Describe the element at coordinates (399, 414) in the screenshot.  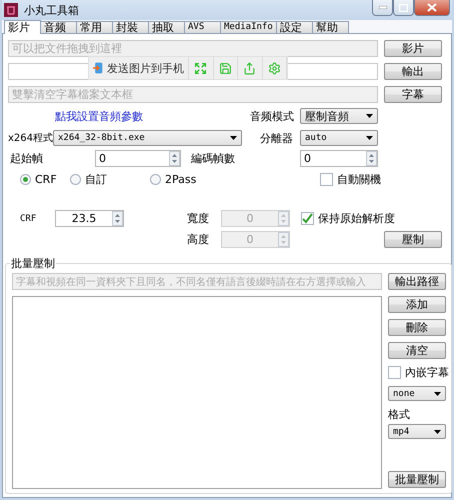
I see `format-label: 格式` at that location.